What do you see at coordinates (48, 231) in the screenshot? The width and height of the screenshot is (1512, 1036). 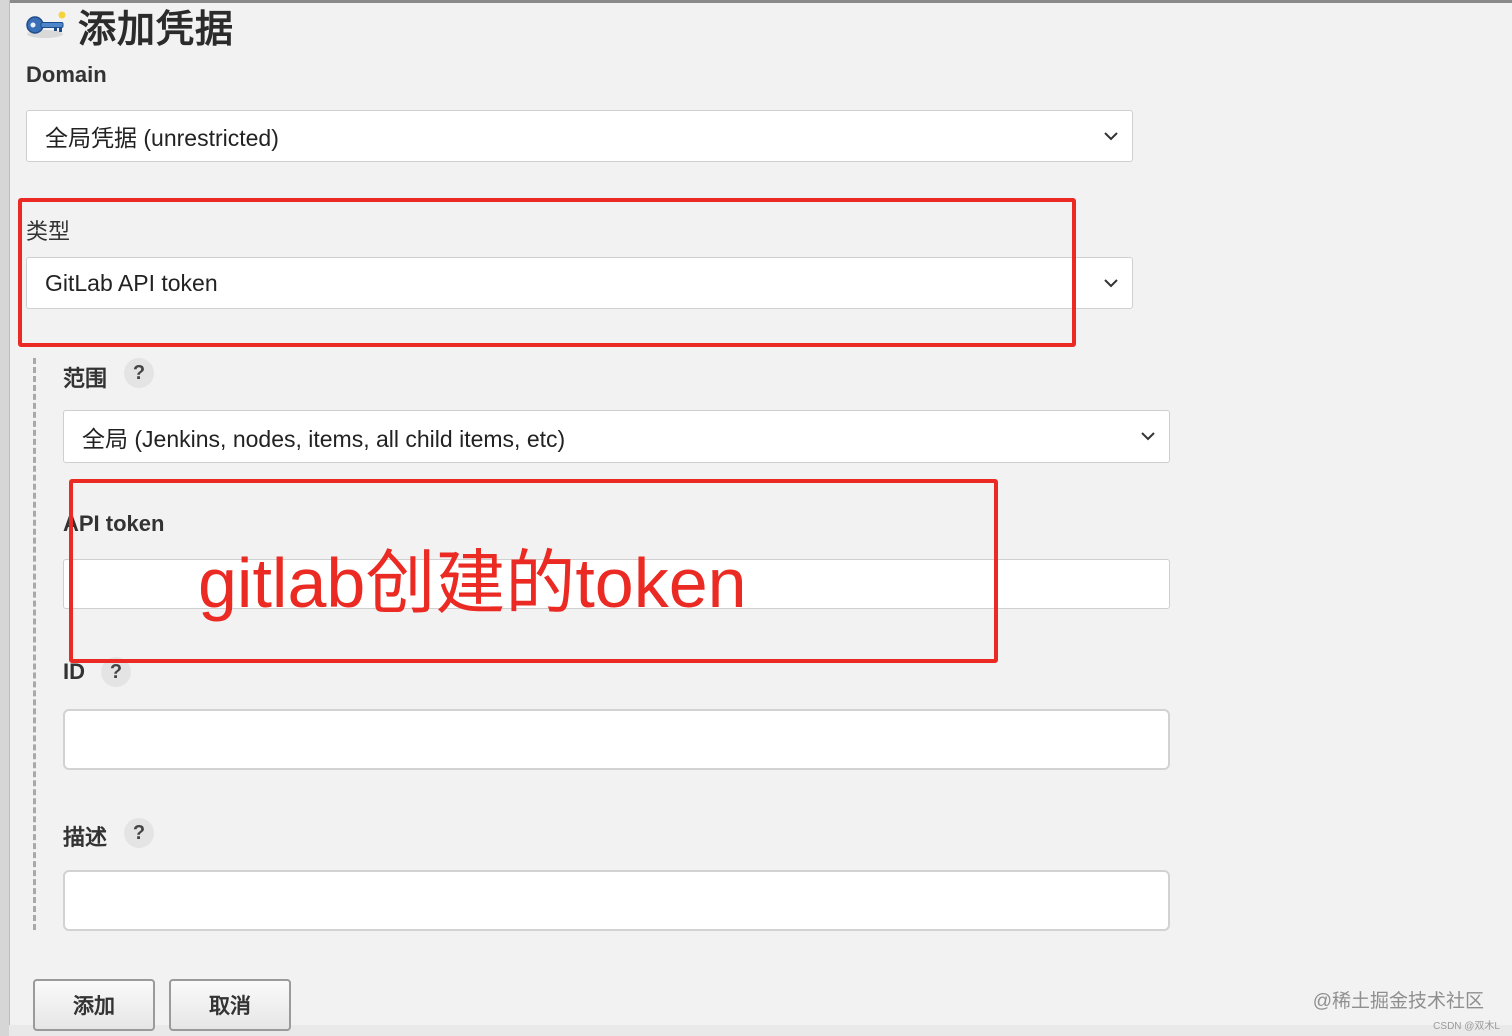 I see `kind-label: 类型` at bounding box center [48, 231].